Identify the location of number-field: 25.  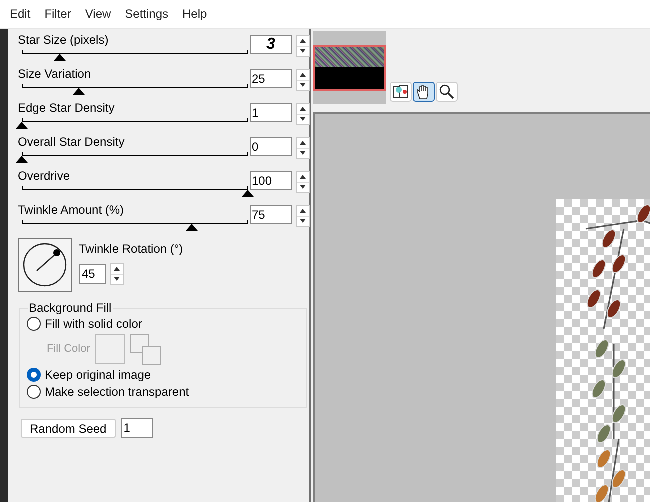
(271, 78).